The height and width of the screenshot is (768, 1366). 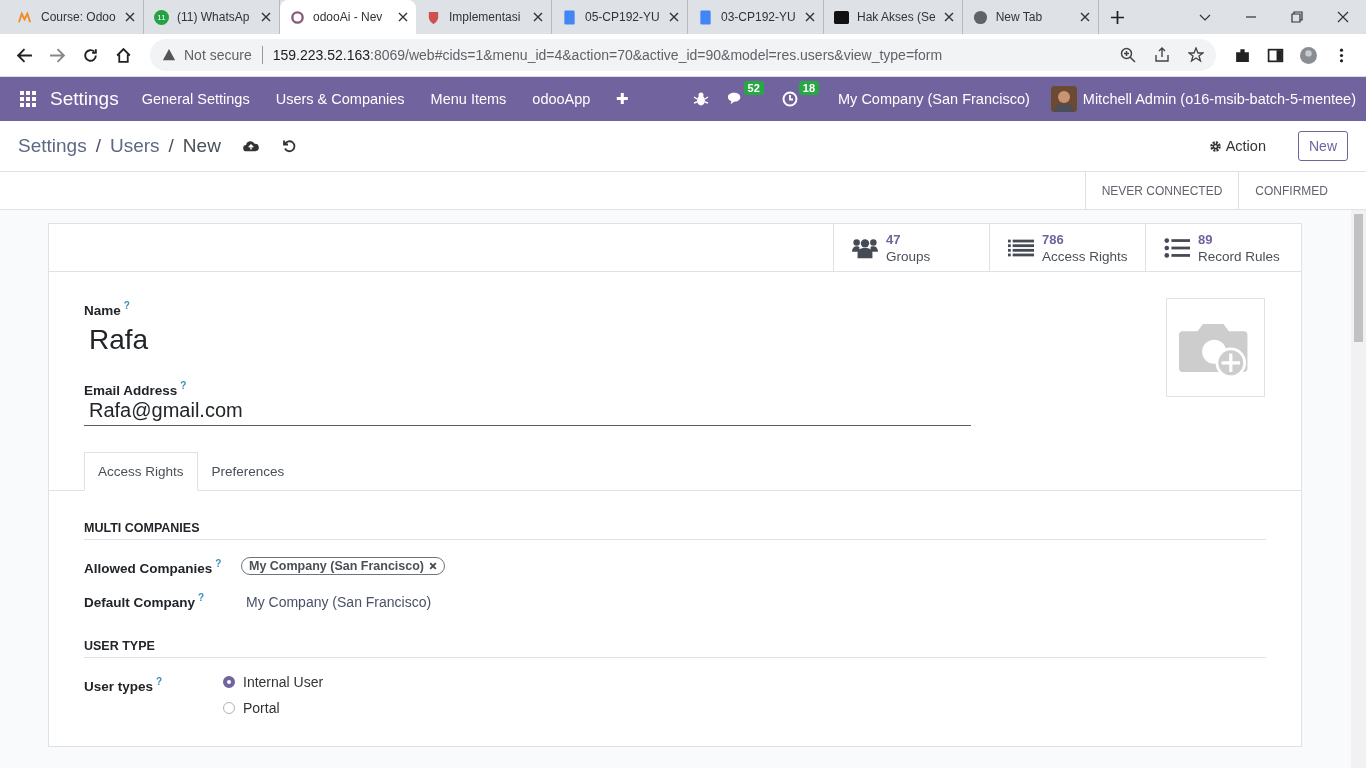 What do you see at coordinates (102, 310) in the screenshot?
I see `field-label: Name` at bounding box center [102, 310].